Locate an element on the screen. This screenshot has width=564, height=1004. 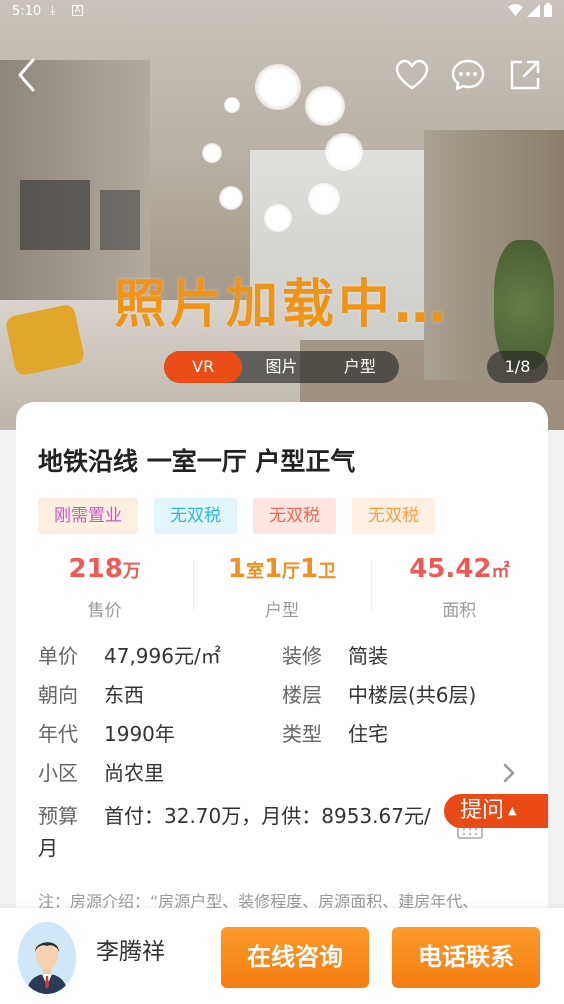
media-tabs: VR 图片 户型 is located at coordinates (281, 367).